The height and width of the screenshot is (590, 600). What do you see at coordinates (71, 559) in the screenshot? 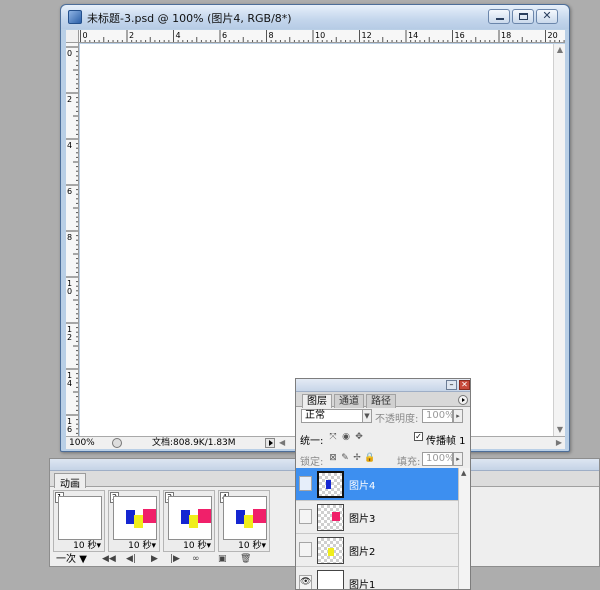
I see `loop-options-select: 一次 ▼` at bounding box center [71, 559].